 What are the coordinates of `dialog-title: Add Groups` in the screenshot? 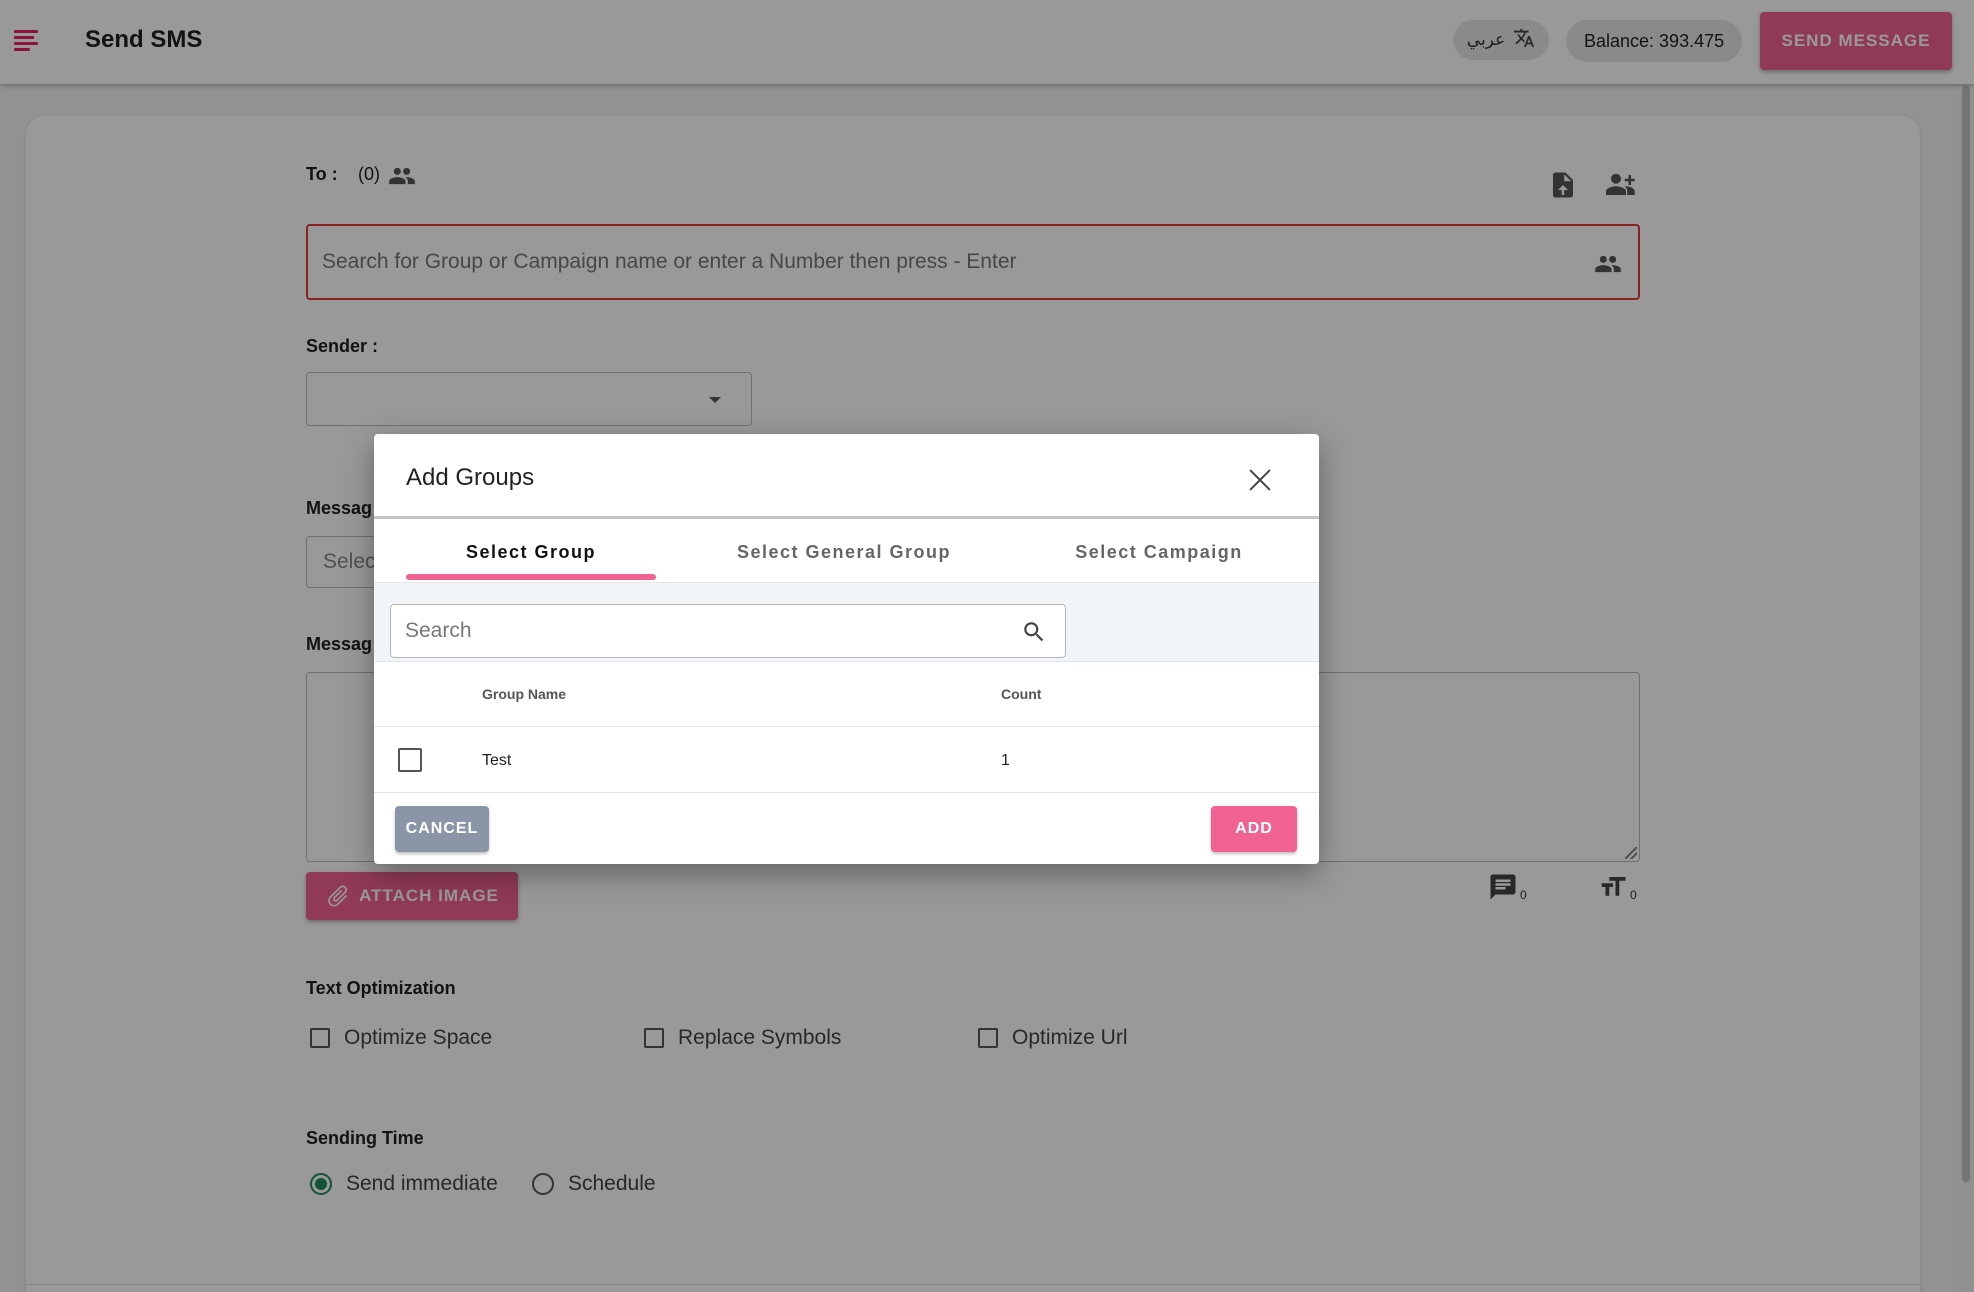 It's located at (470, 477).